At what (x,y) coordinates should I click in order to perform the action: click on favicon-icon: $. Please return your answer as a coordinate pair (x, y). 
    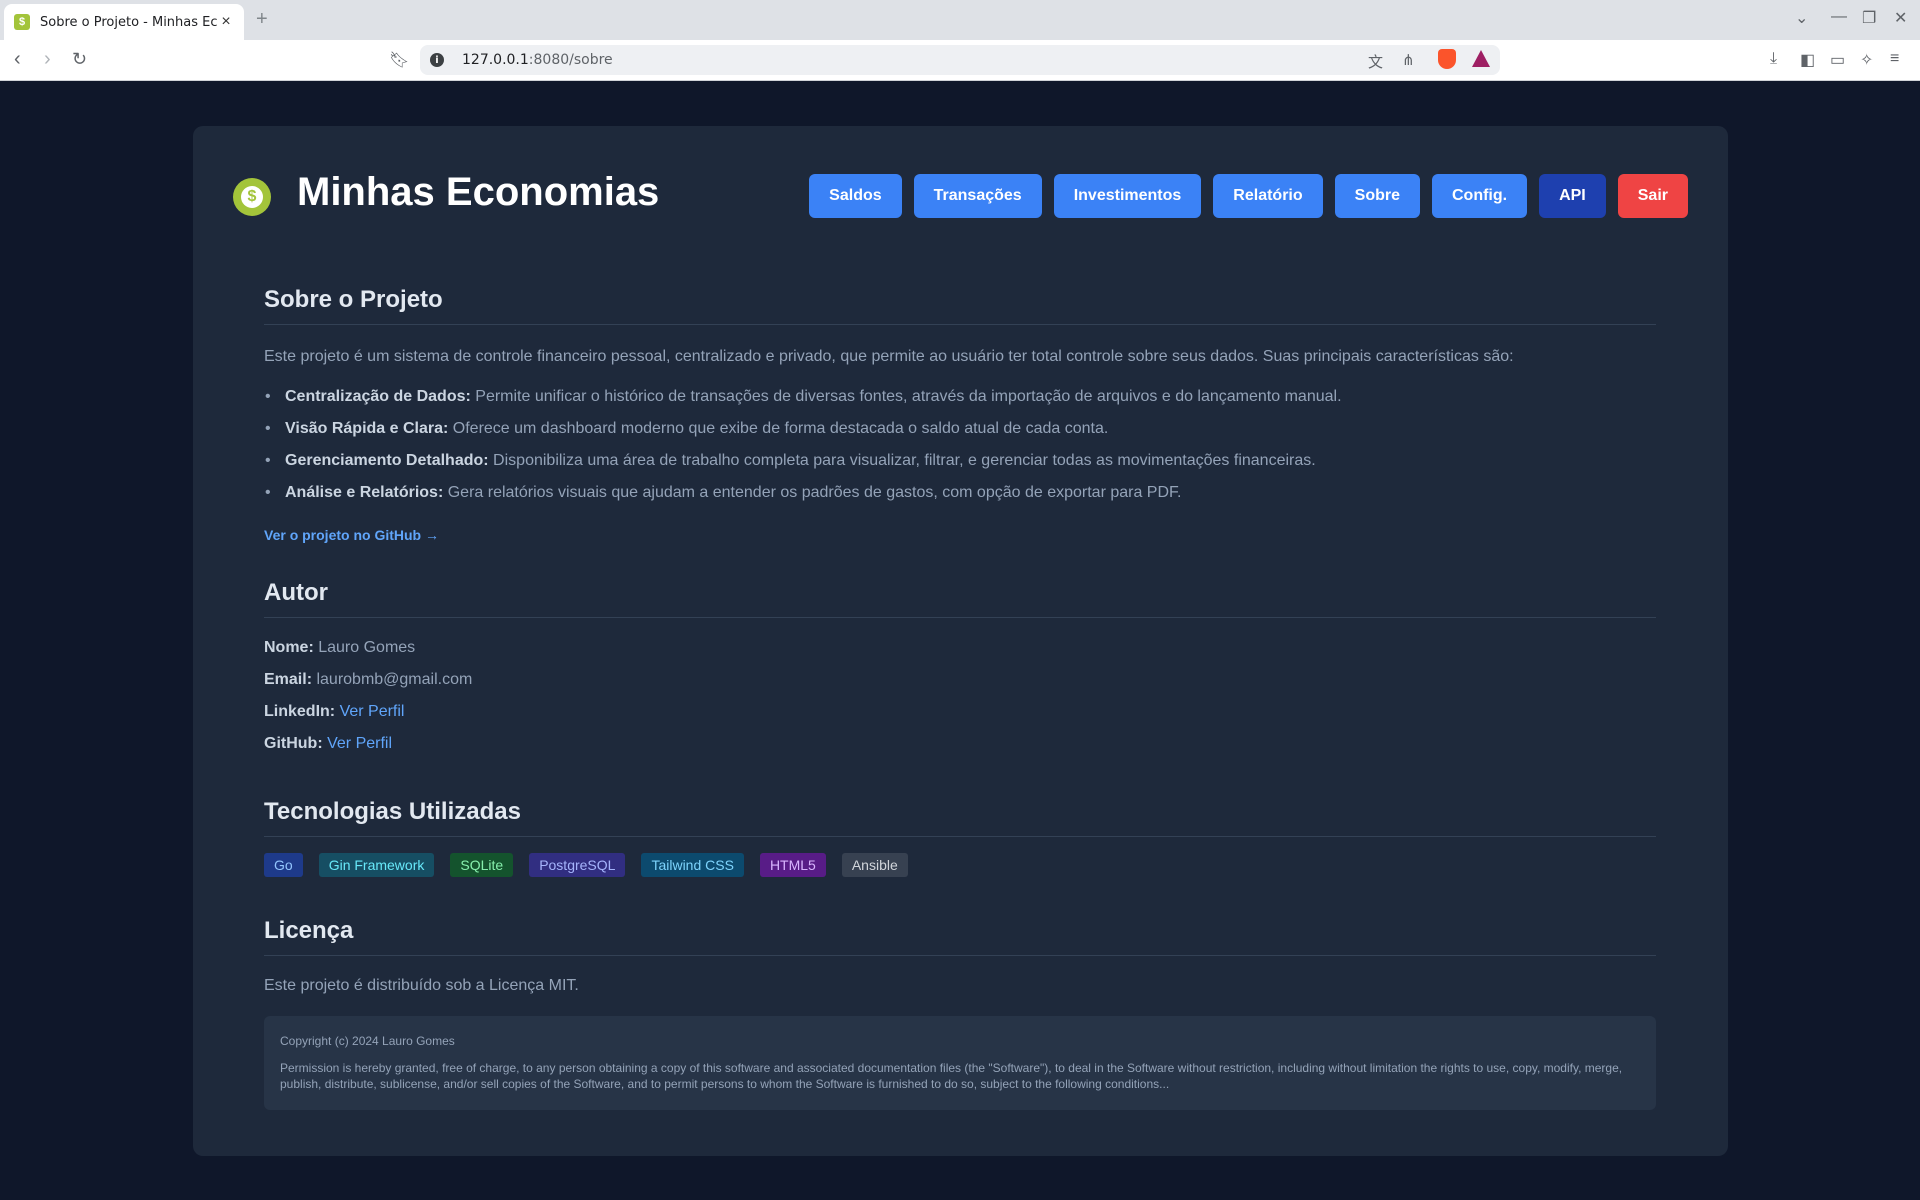
    Looking at the image, I should click on (22, 22).